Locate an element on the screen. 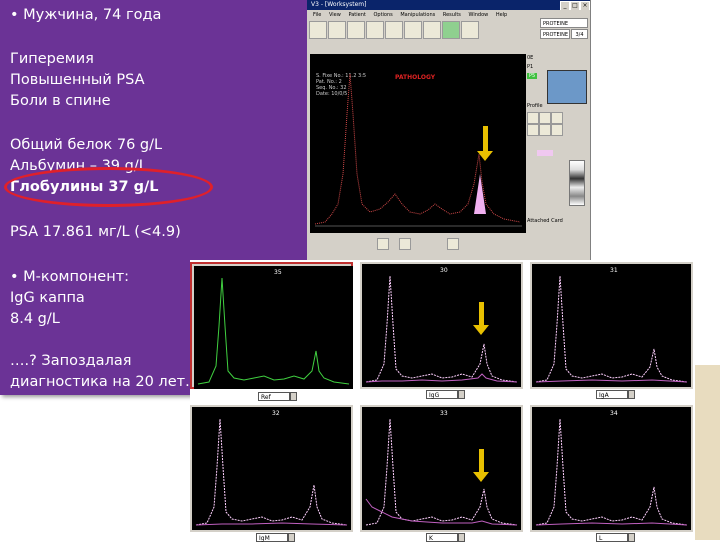 This screenshot has width=720, height=543. ref-trace is located at coordinates (273, 331).